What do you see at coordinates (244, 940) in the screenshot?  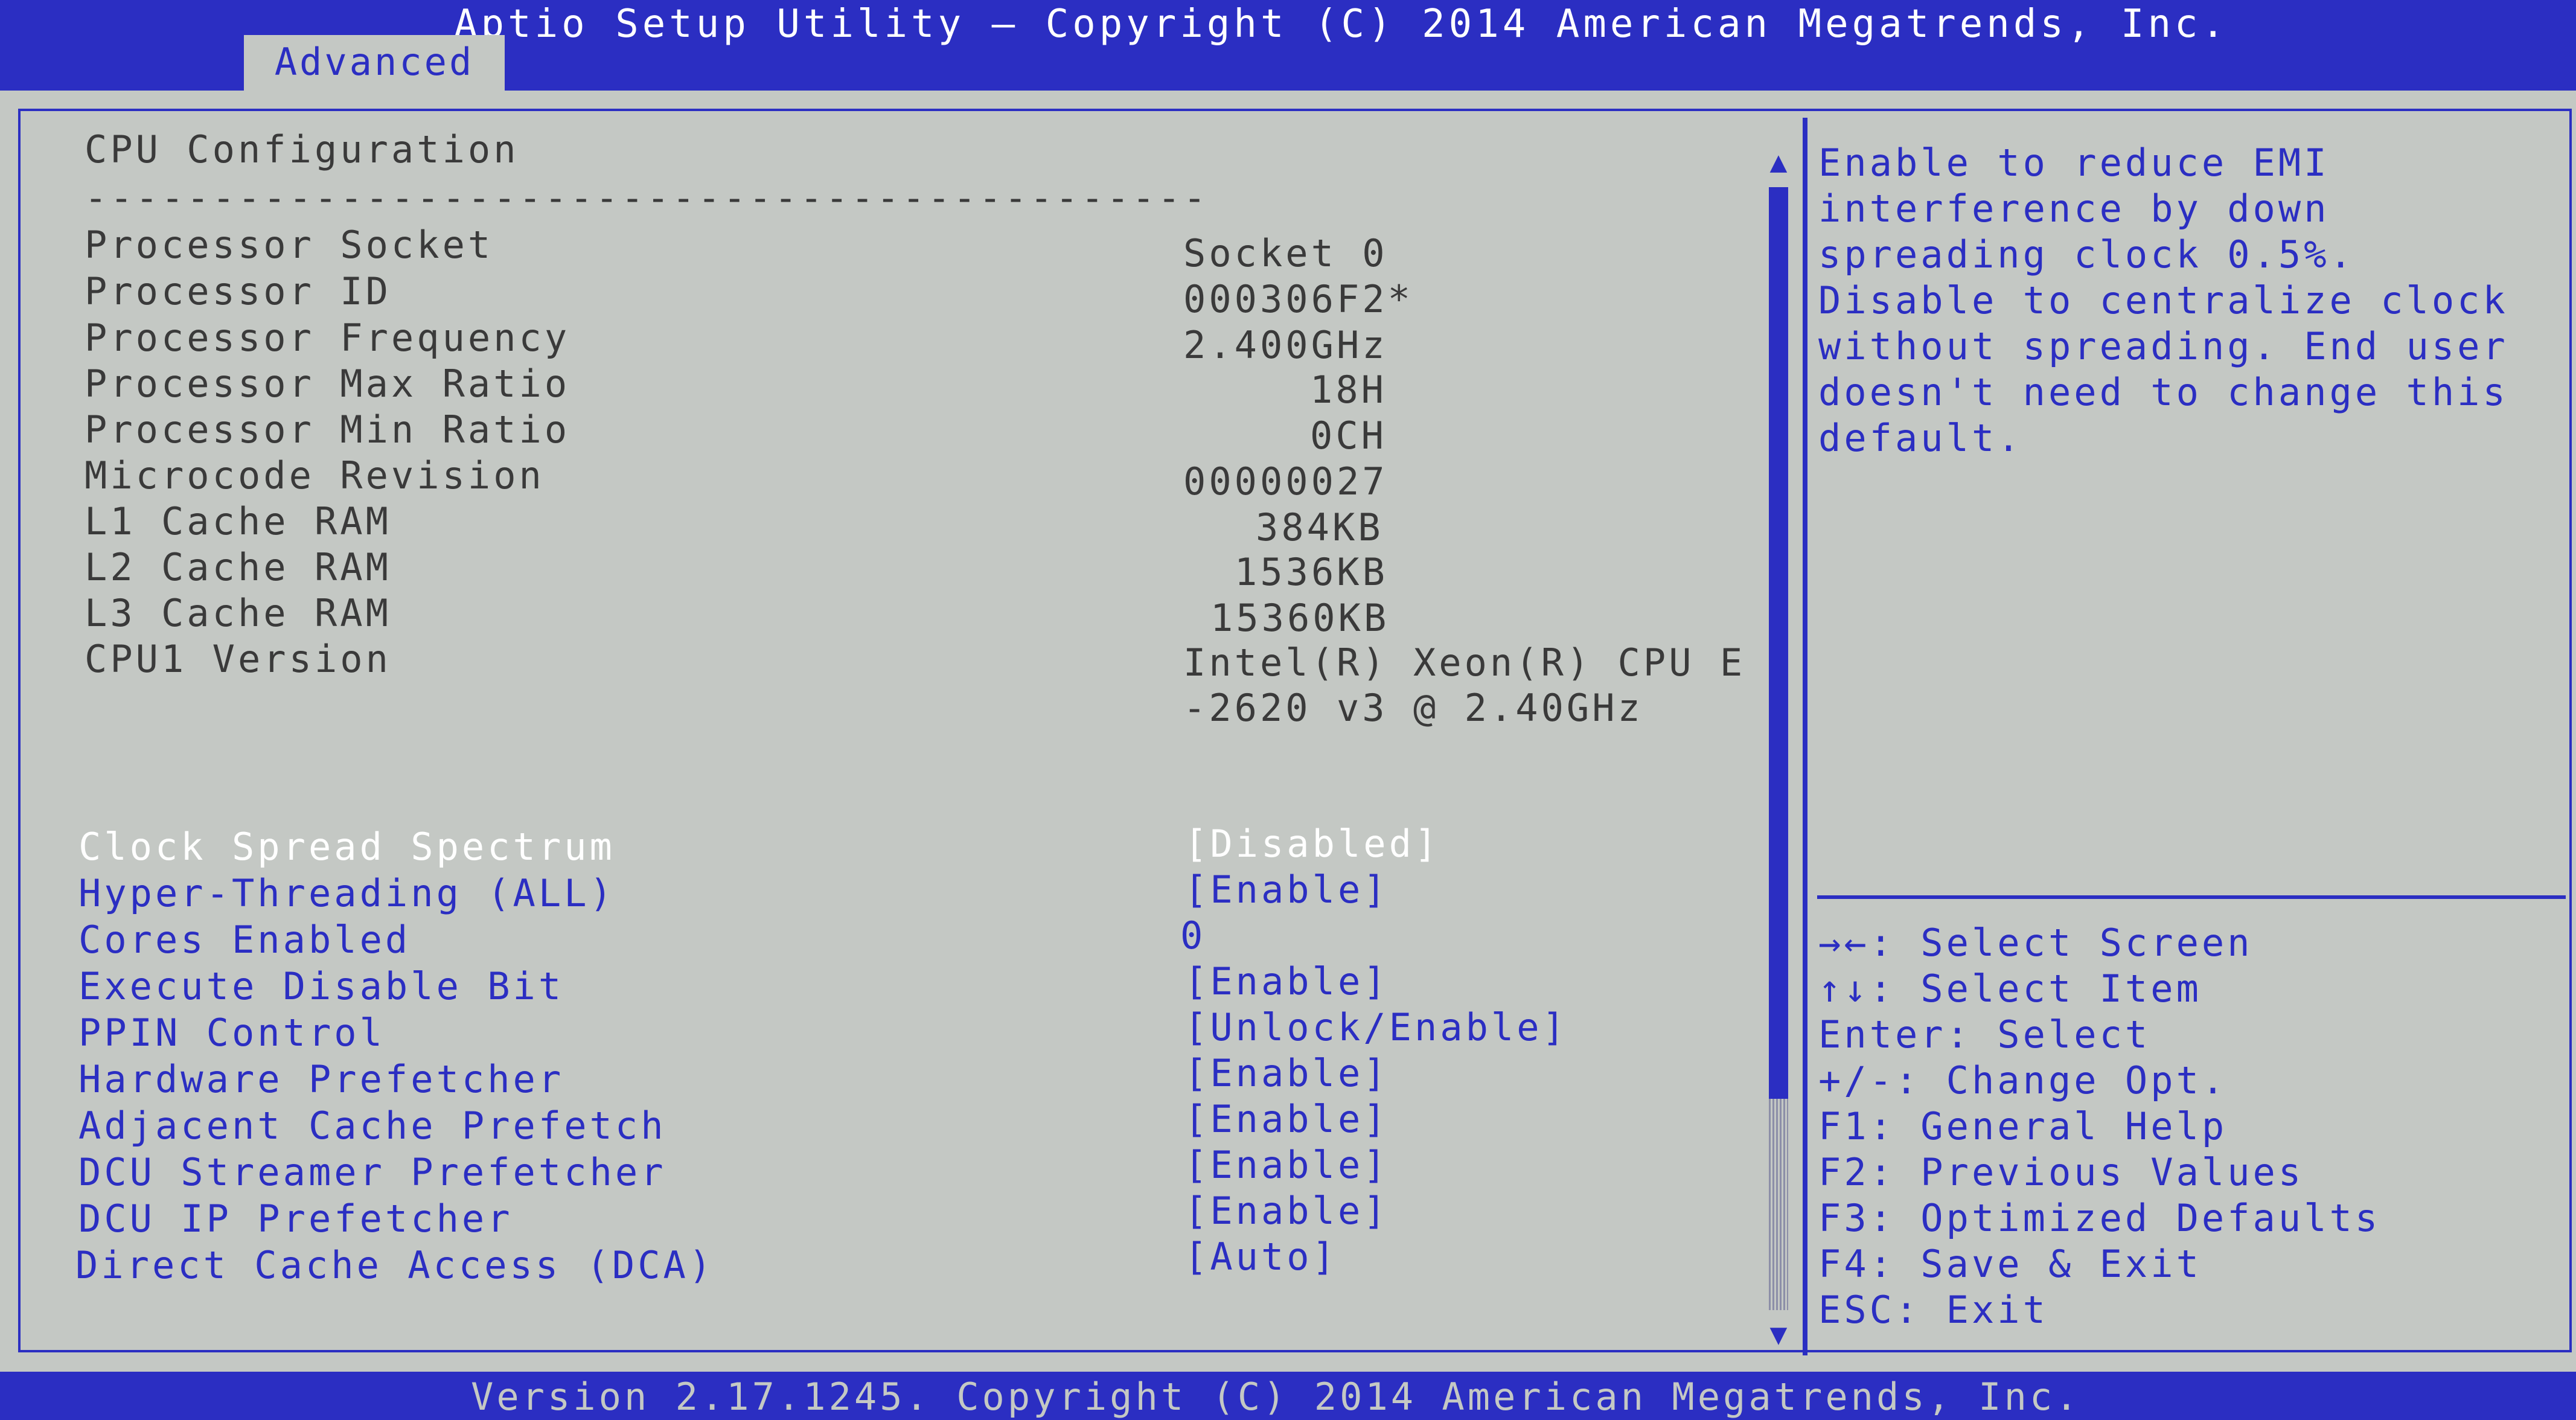 I see `option-cores-enabled: Cores Enabled` at bounding box center [244, 940].